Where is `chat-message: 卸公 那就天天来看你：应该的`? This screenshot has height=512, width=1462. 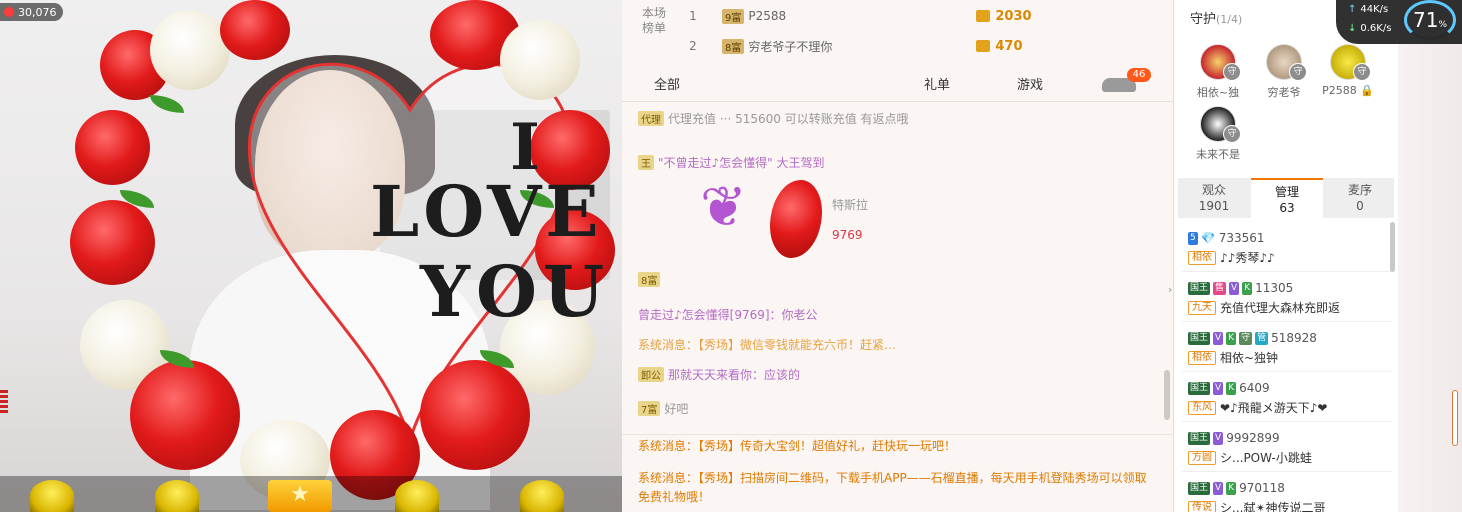
chat-message: 卸公 那就天天来看你：应该的 is located at coordinates (719, 374).